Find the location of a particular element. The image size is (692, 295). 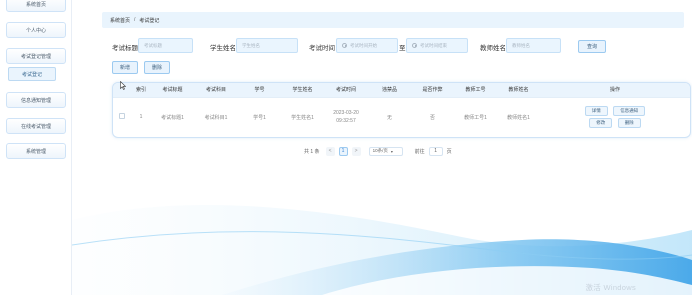

sidebar-item-exam-registration: 考试登记管理 is located at coordinates (36, 56).